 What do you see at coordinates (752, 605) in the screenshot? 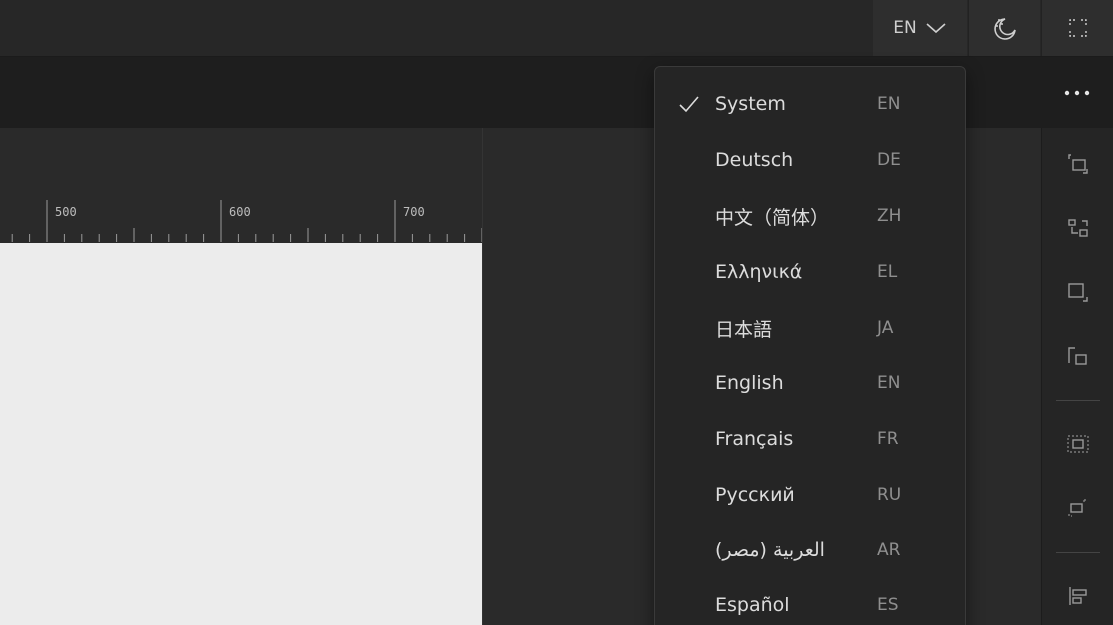
I see `language-option-label: Español` at bounding box center [752, 605].